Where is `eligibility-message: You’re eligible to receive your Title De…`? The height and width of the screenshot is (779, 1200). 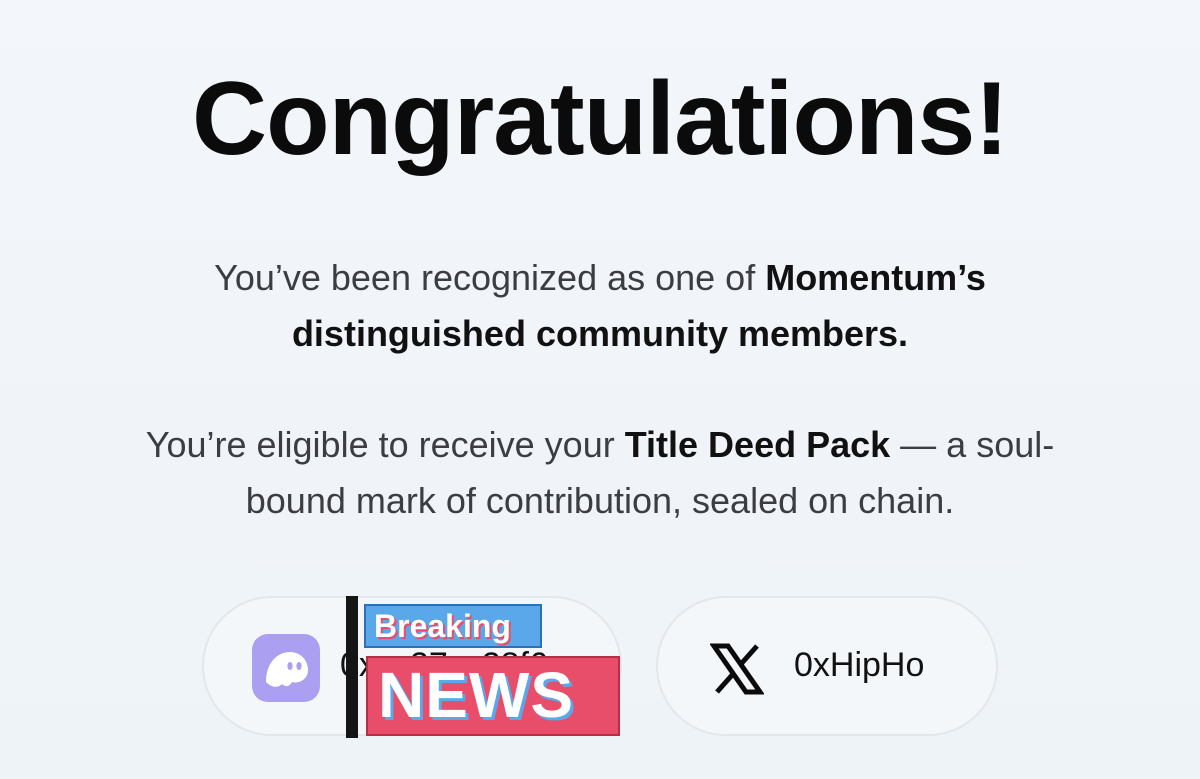 eligibility-message: You’re eligible to receive your Title De… is located at coordinates (600, 473).